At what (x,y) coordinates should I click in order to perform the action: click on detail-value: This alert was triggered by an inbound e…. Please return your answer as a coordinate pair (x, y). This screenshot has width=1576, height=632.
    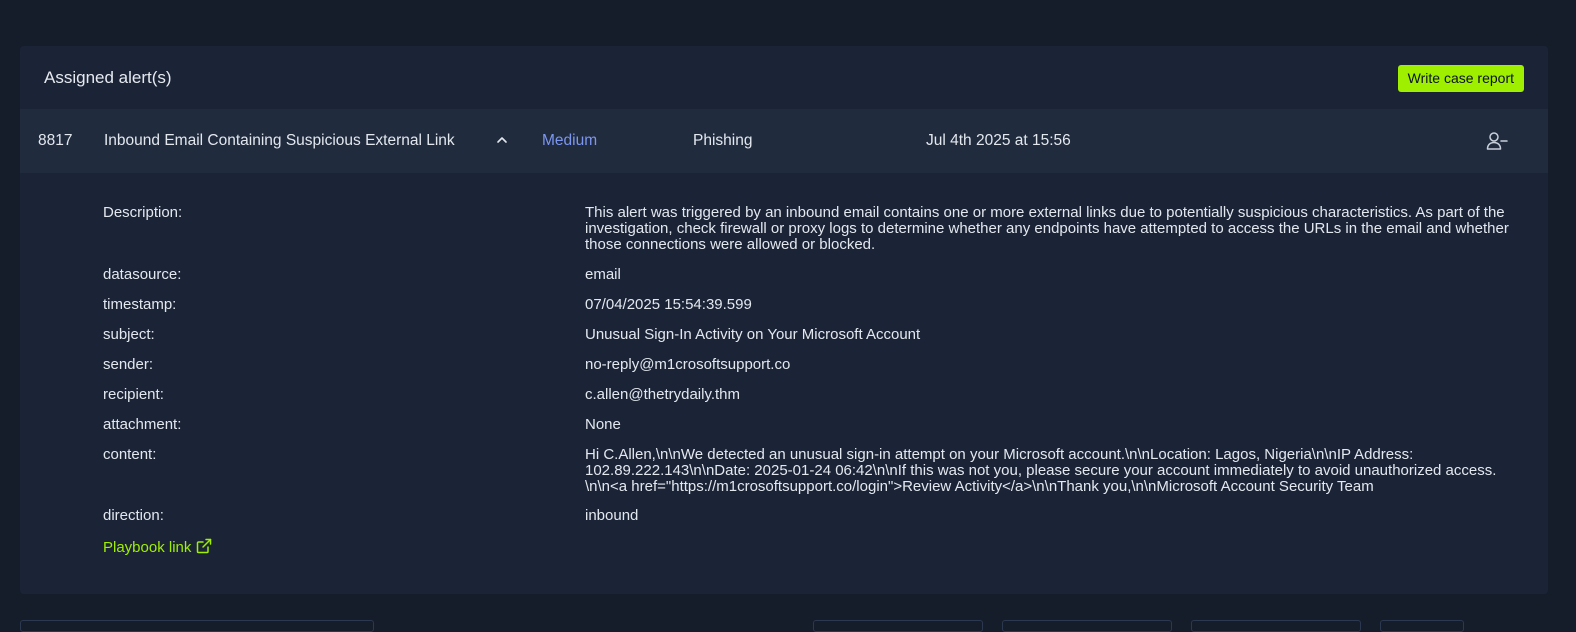
    Looking at the image, I should click on (1049, 228).